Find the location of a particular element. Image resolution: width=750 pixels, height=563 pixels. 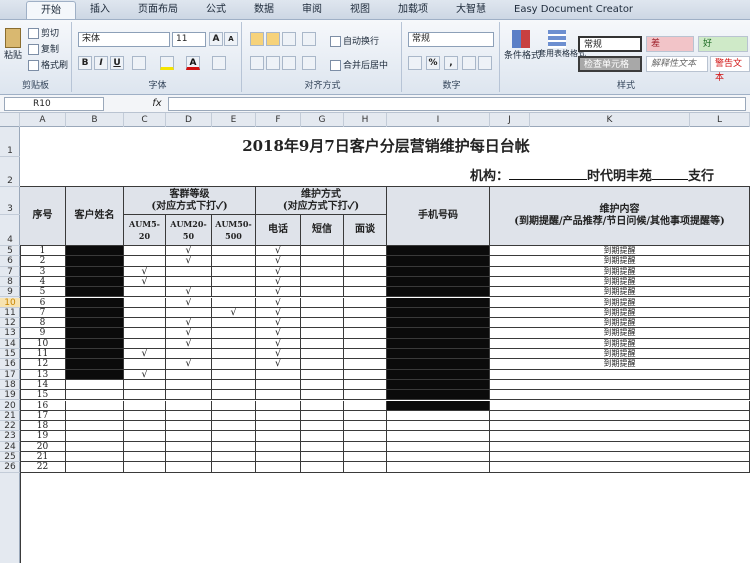

seq-cell: 5 is located at coordinates (43, 292).